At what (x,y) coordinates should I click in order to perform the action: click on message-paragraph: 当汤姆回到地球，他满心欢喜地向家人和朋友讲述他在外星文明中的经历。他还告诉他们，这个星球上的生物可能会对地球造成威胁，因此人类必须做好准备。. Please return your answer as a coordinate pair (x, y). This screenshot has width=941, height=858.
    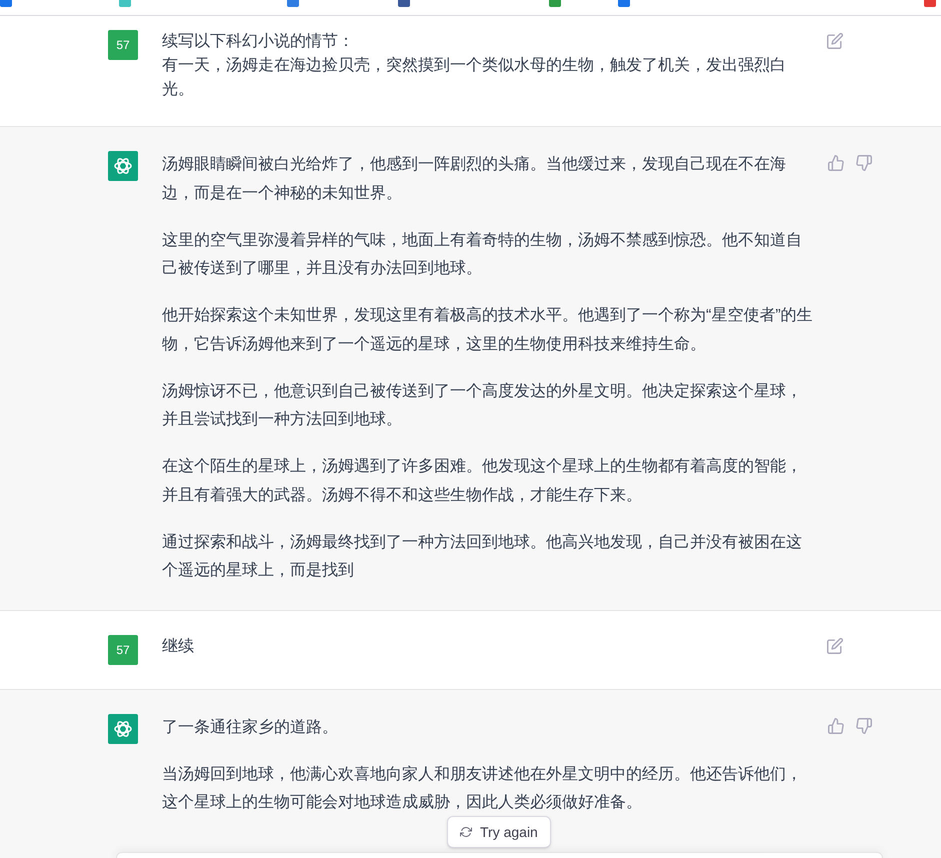
    Looking at the image, I should click on (482, 788).